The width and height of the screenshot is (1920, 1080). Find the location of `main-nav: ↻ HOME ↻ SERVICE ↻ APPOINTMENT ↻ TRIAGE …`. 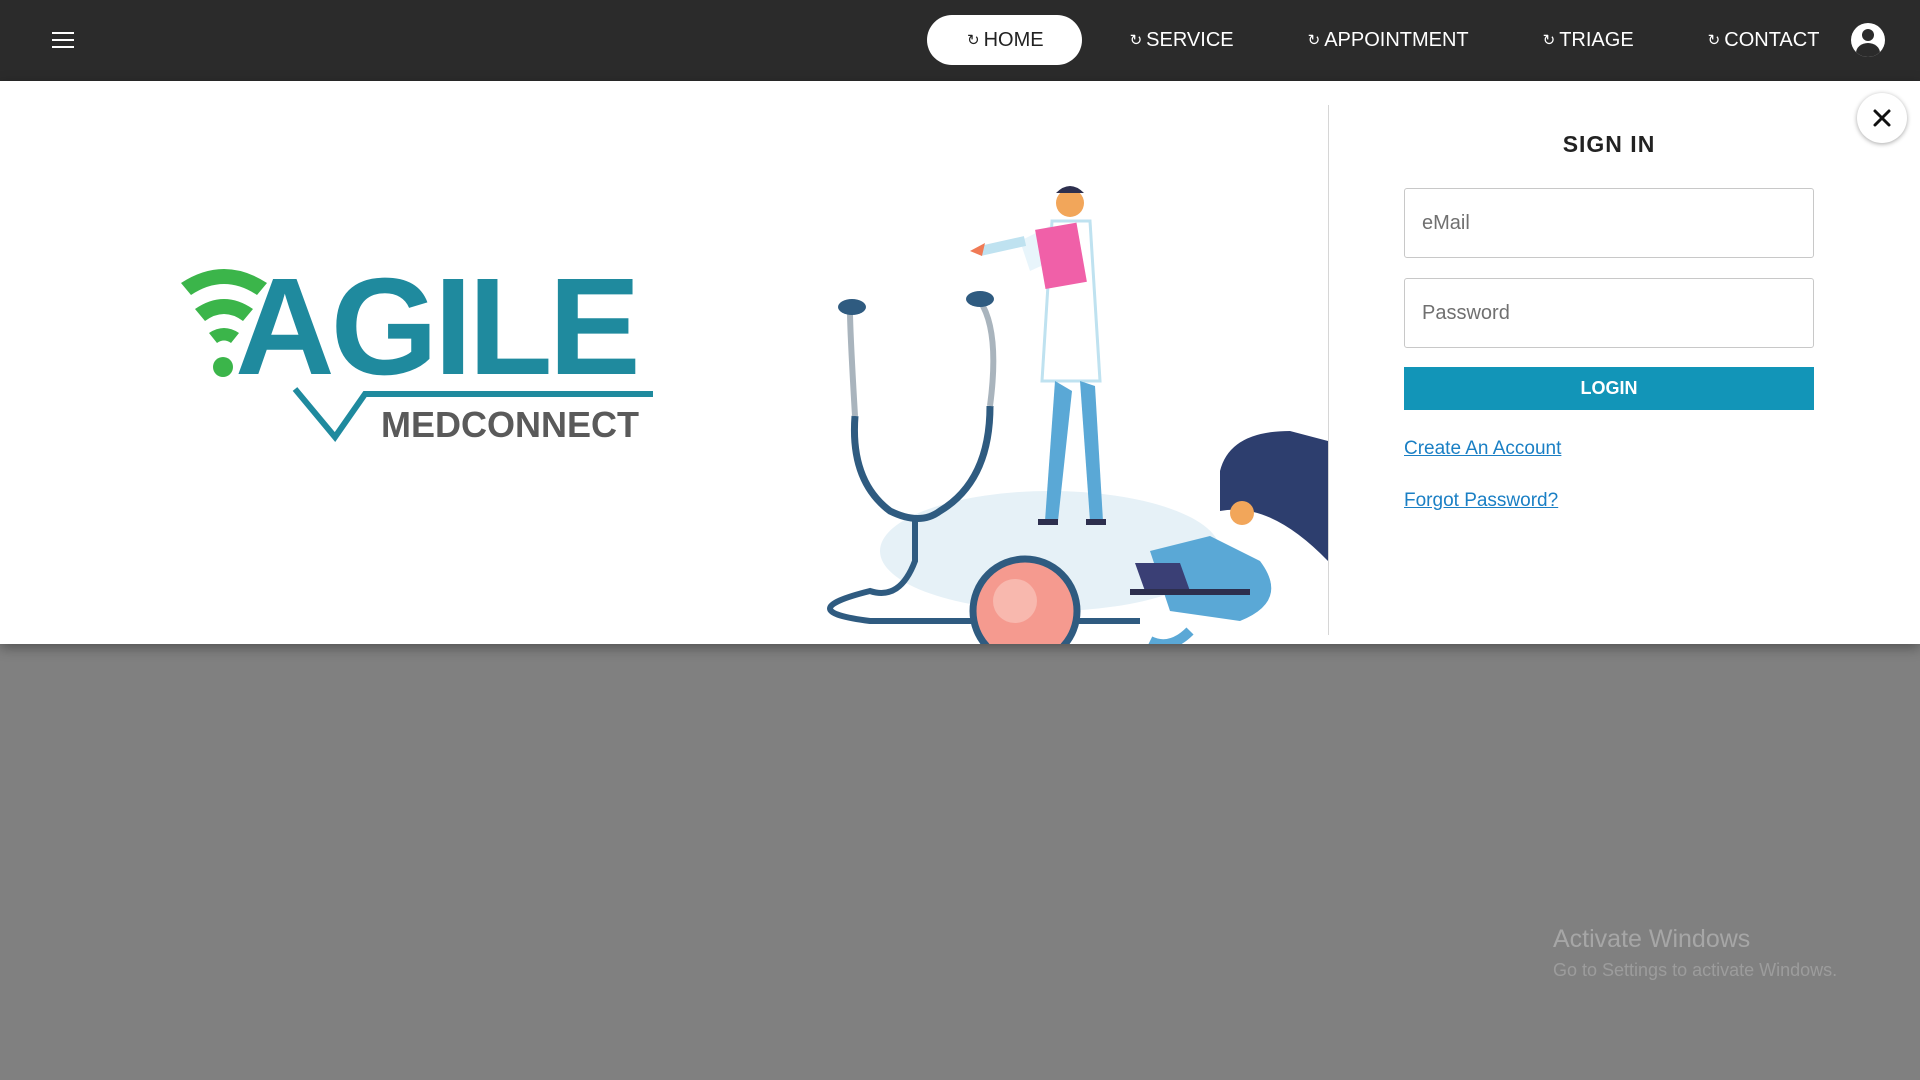

main-nav: ↻ HOME ↻ SERVICE ↻ APPOINTMENT ↻ TRIAGE … is located at coordinates (1397, 40).